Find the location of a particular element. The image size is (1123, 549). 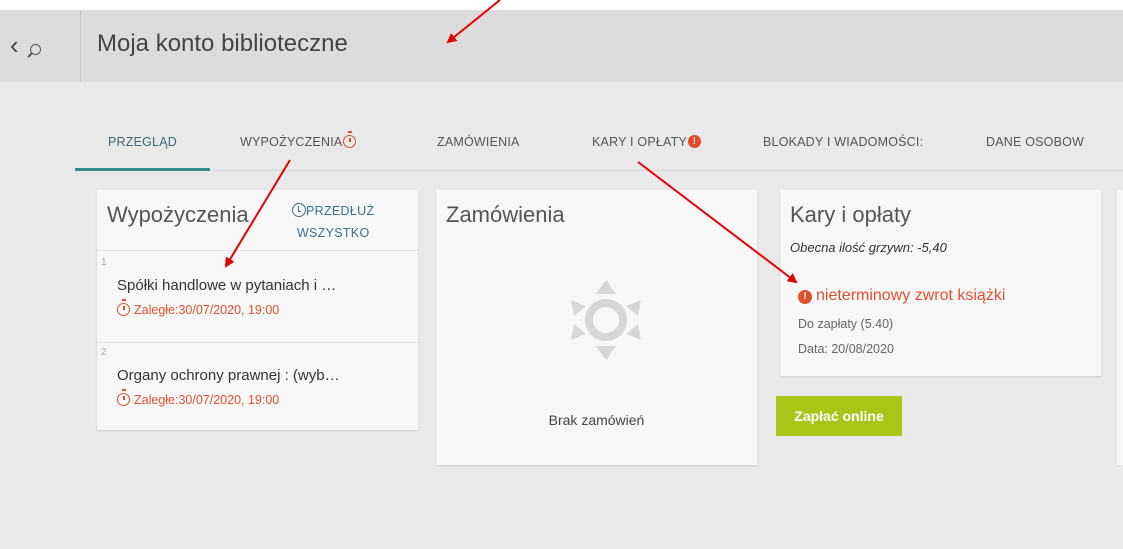

tab-fees: KARY I OPŁATY! is located at coordinates (647, 149).